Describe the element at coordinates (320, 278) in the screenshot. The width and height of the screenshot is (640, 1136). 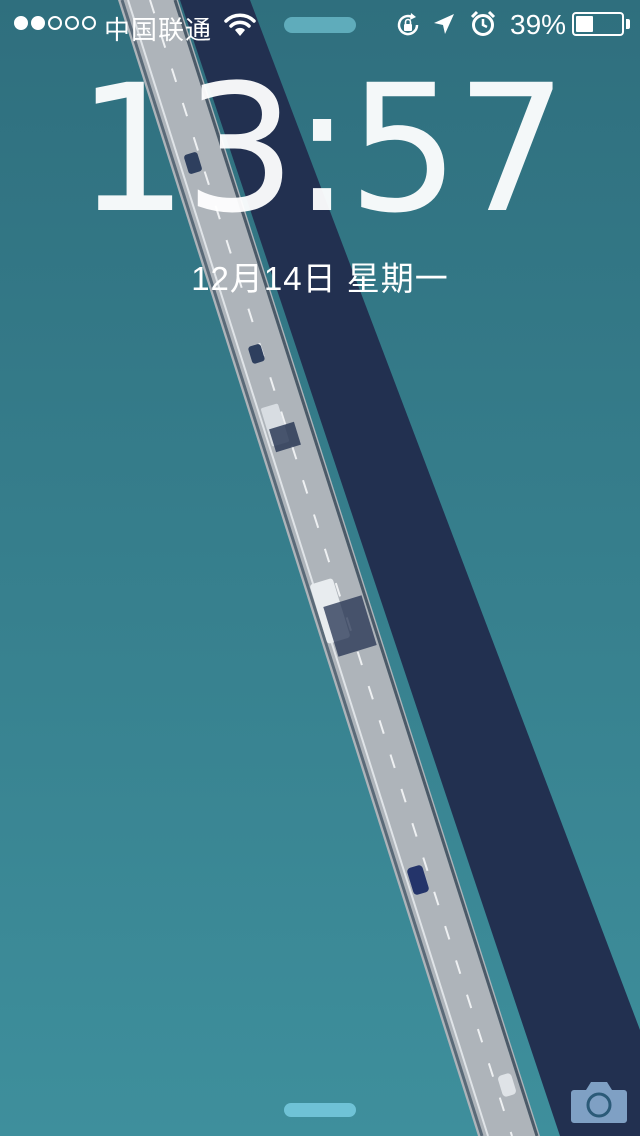
I see `lock-screen-date: 12月14日 星期一` at that location.